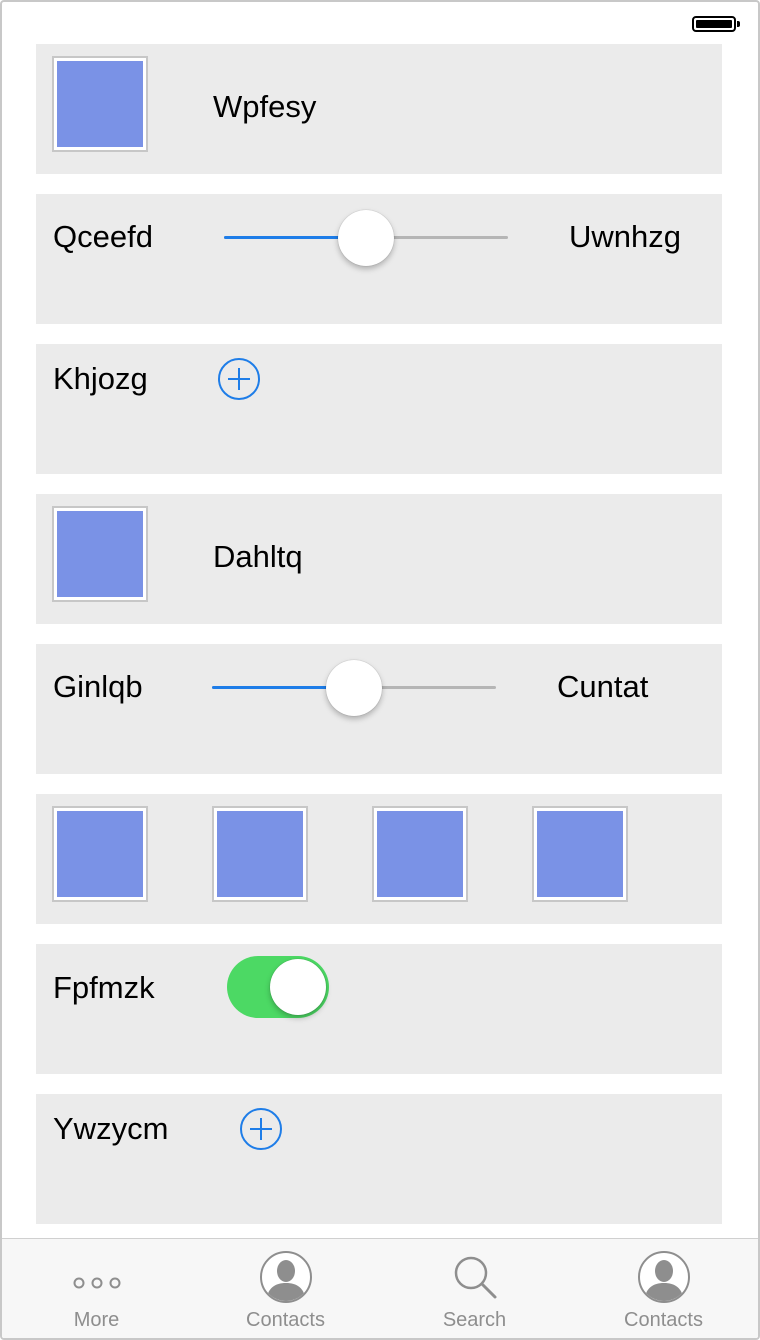 The image size is (760, 1340). Describe the element at coordinates (379, 559) in the screenshot. I see `list-row-dahltq: Dahltq` at that location.